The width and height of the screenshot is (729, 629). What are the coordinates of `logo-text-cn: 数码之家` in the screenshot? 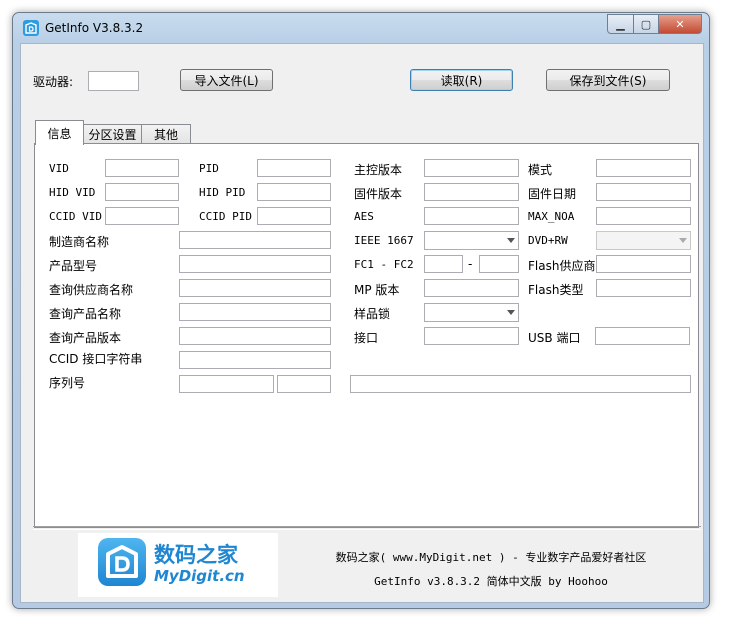 It's located at (196, 555).